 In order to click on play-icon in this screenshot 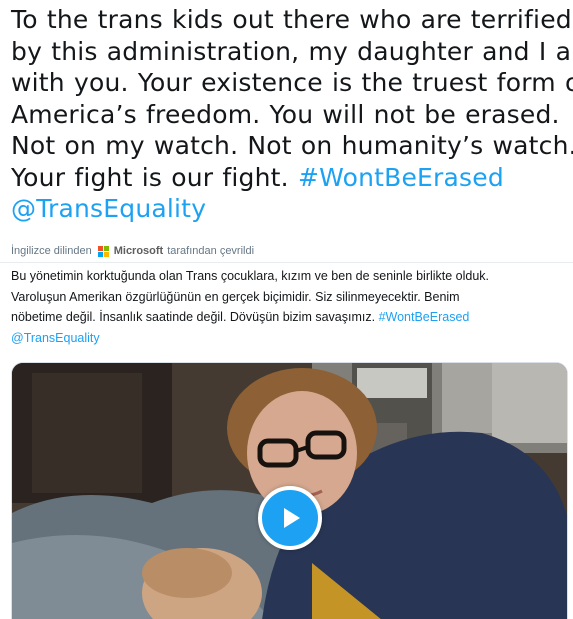, I will do `click(292, 518)`.